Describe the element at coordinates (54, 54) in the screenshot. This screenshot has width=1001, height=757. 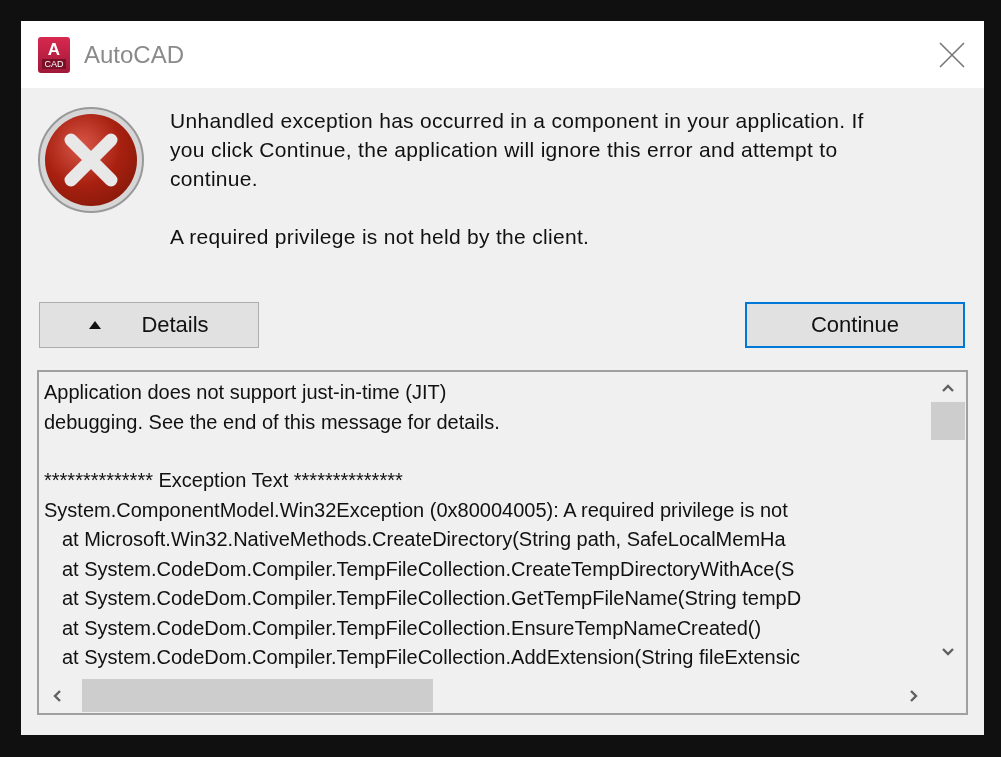
I see `app-logo: A CAD` at that location.